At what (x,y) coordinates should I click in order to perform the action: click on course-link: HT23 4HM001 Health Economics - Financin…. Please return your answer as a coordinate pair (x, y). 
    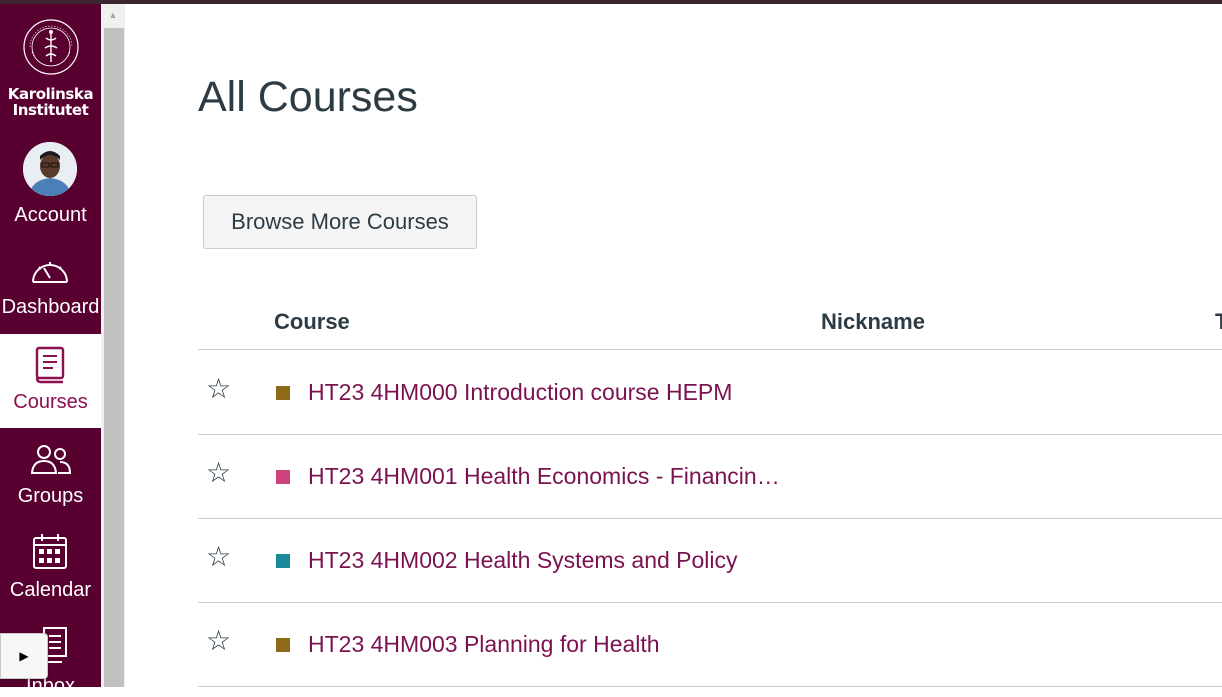
    Looking at the image, I should click on (544, 476).